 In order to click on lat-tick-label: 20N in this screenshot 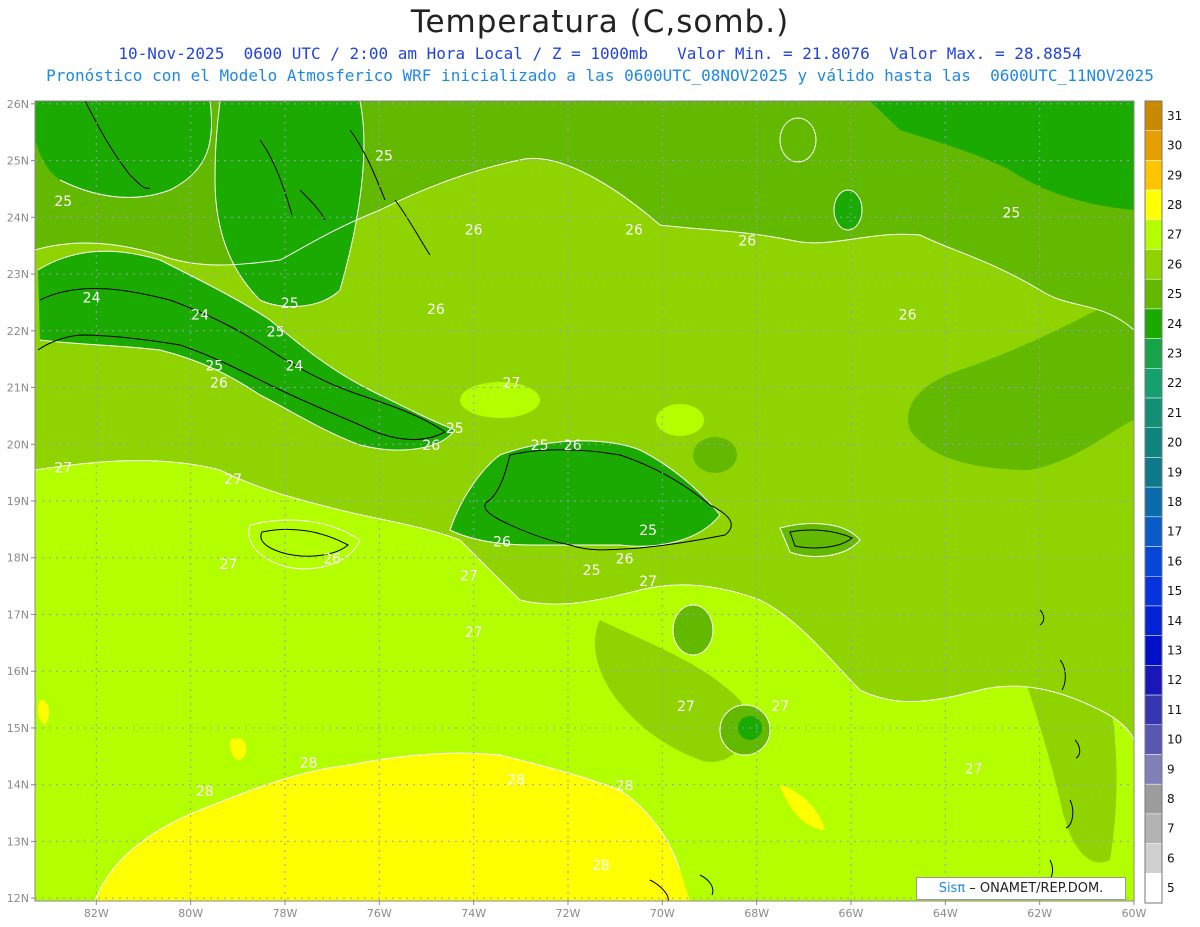, I will do `click(18, 444)`.